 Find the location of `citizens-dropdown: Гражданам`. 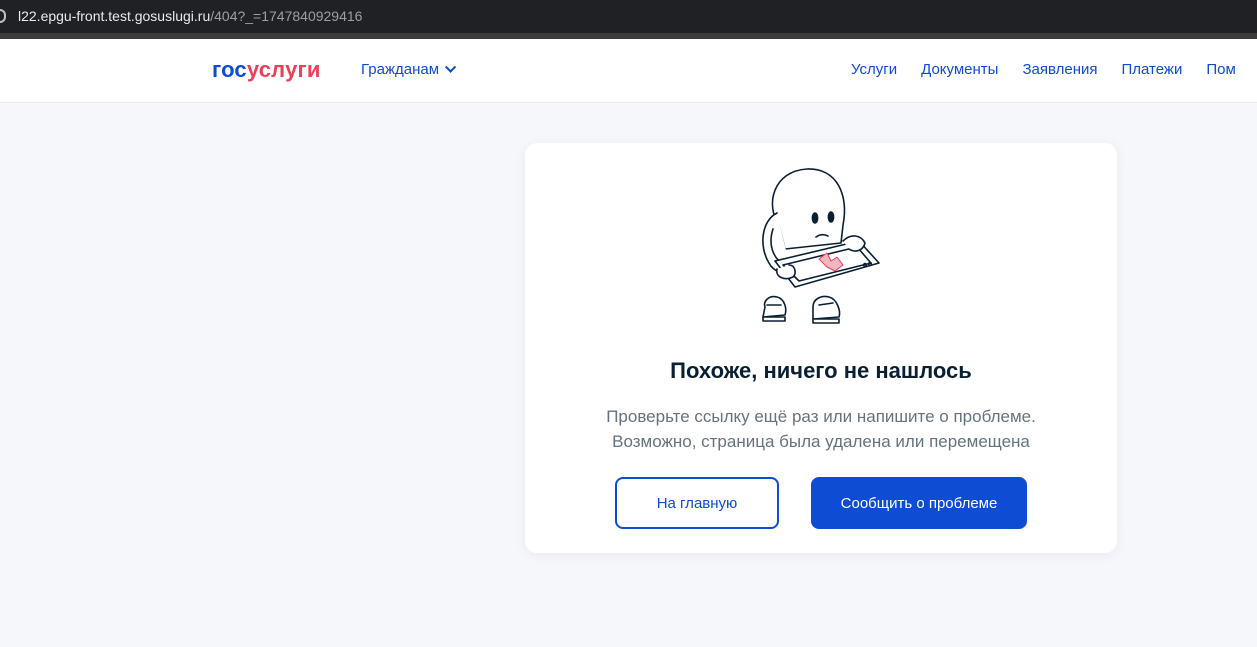

citizens-dropdown: Гражданам is located at coordinates (409, 70).